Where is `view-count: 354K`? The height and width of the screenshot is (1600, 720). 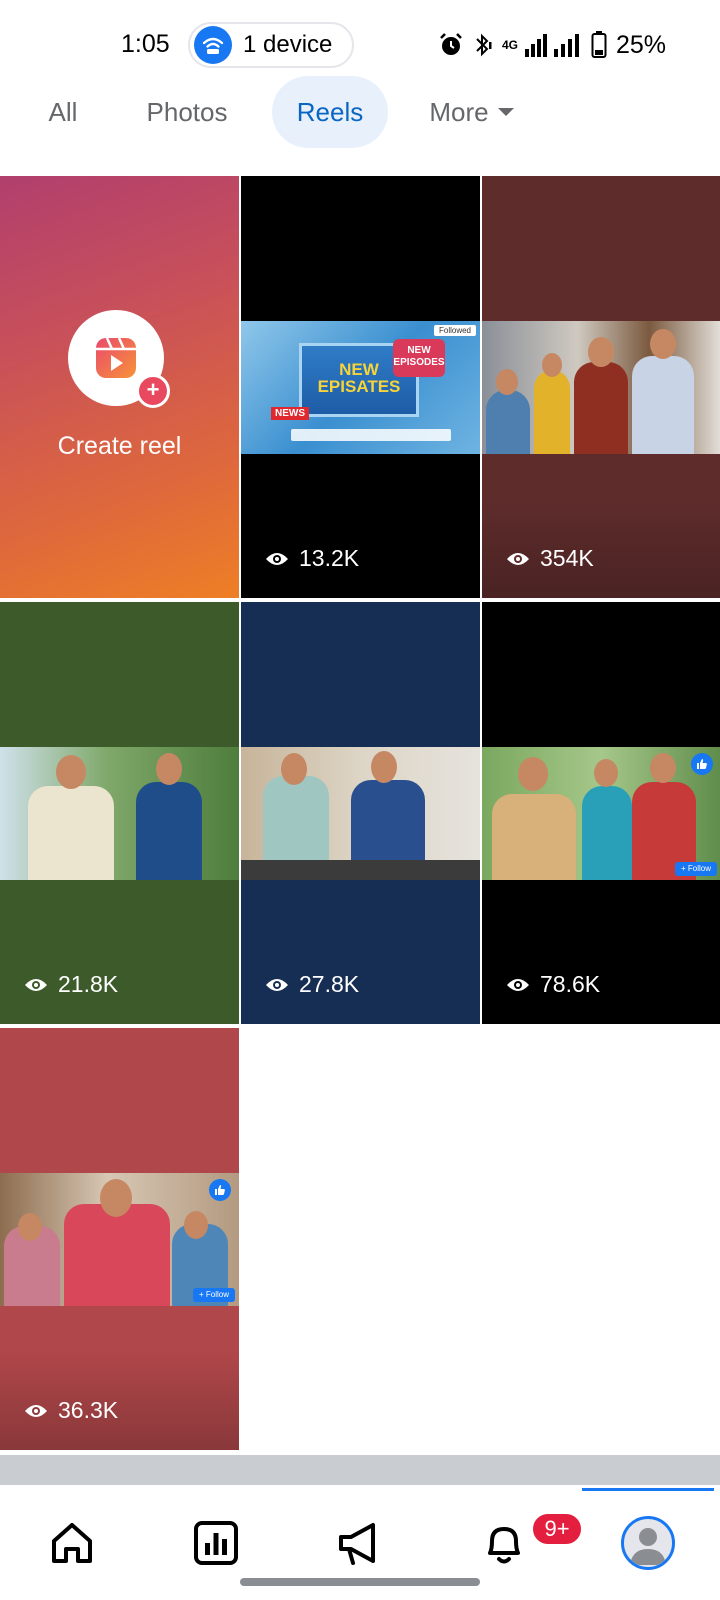
view-count: 354K is located at coordinates (550, 558).